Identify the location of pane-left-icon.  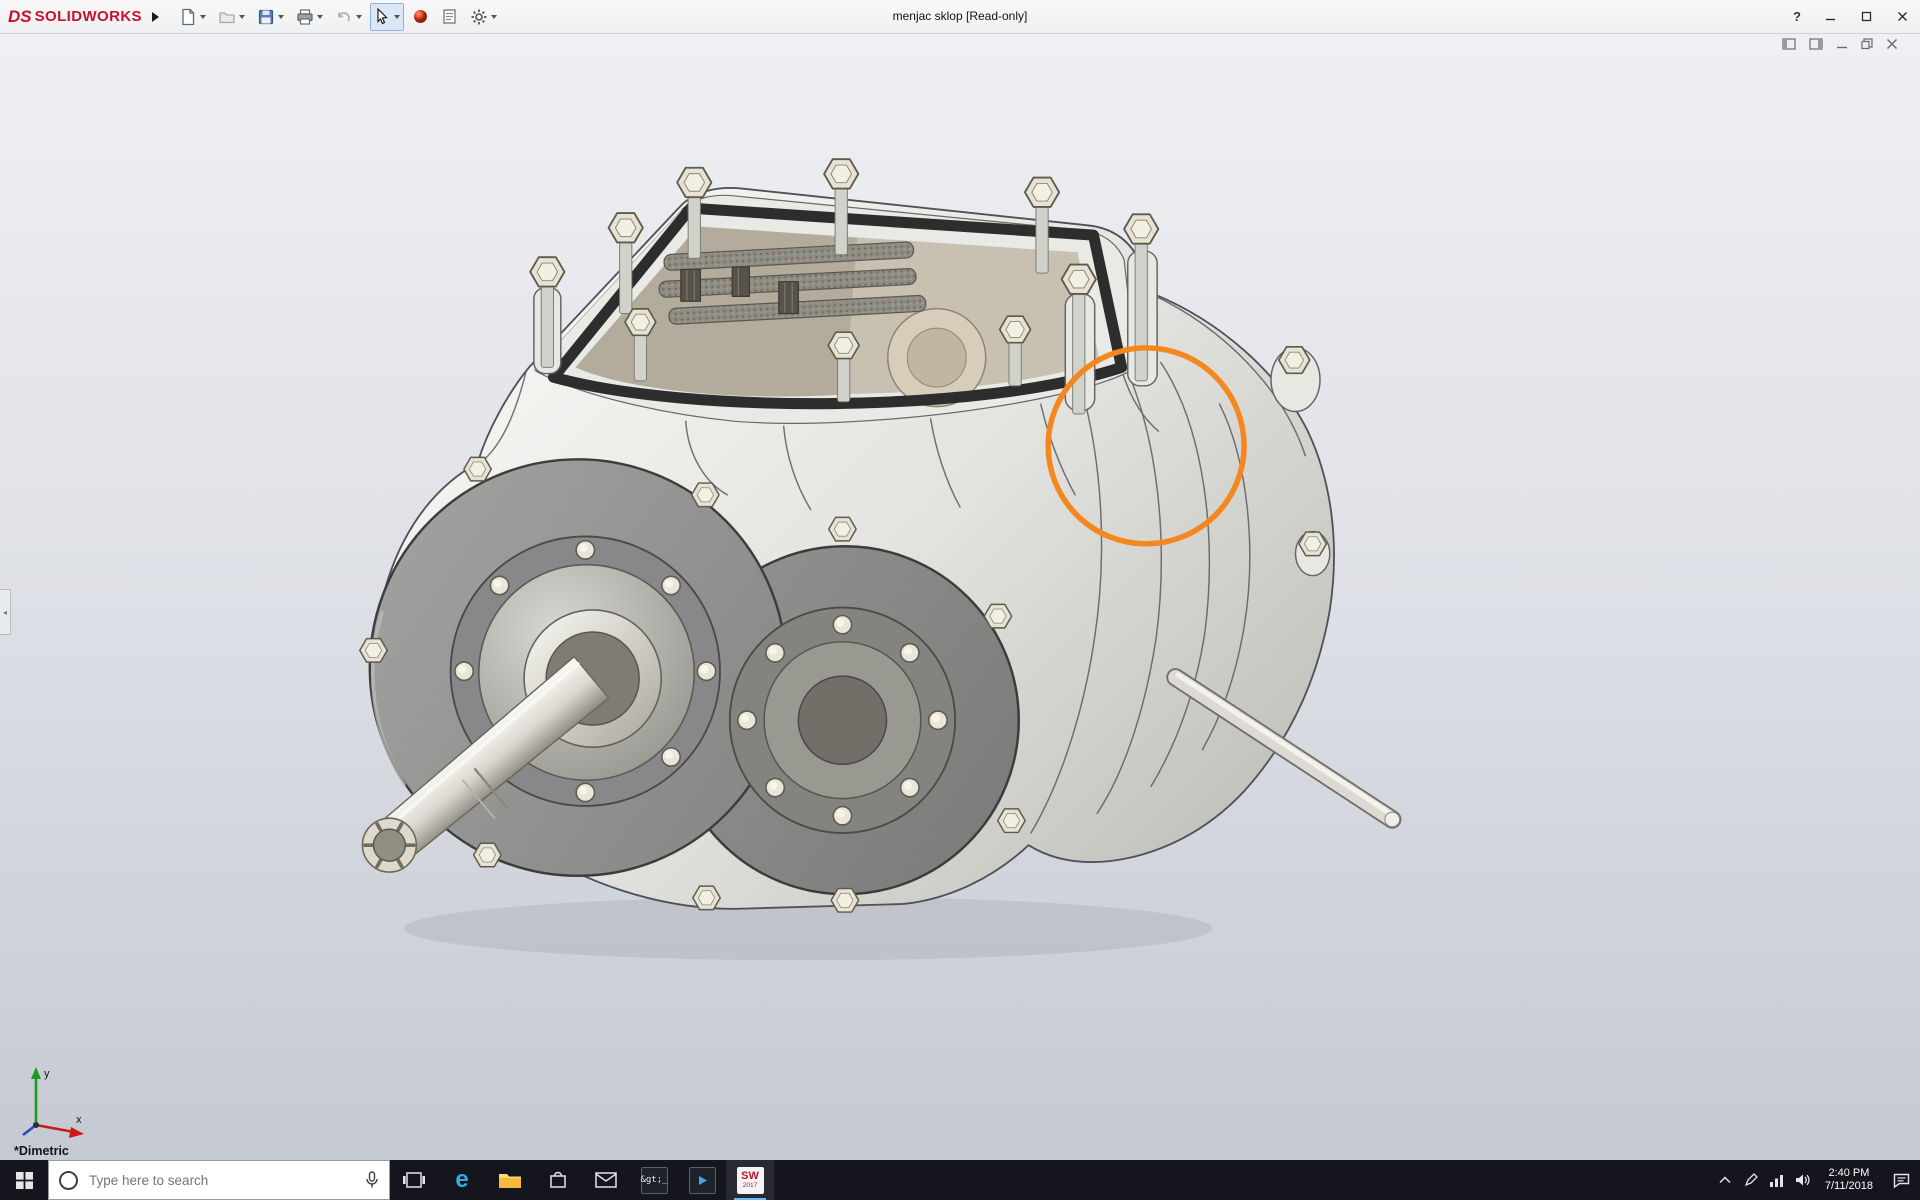
(1789, 44).